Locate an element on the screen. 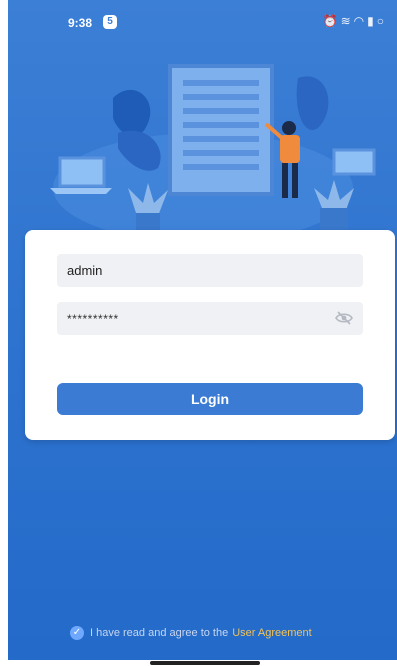  plant-pot-right is located at coordinates (334, 219).